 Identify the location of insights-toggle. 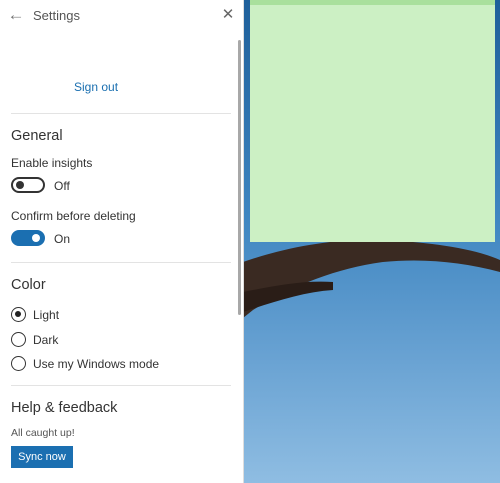
(28, 185).